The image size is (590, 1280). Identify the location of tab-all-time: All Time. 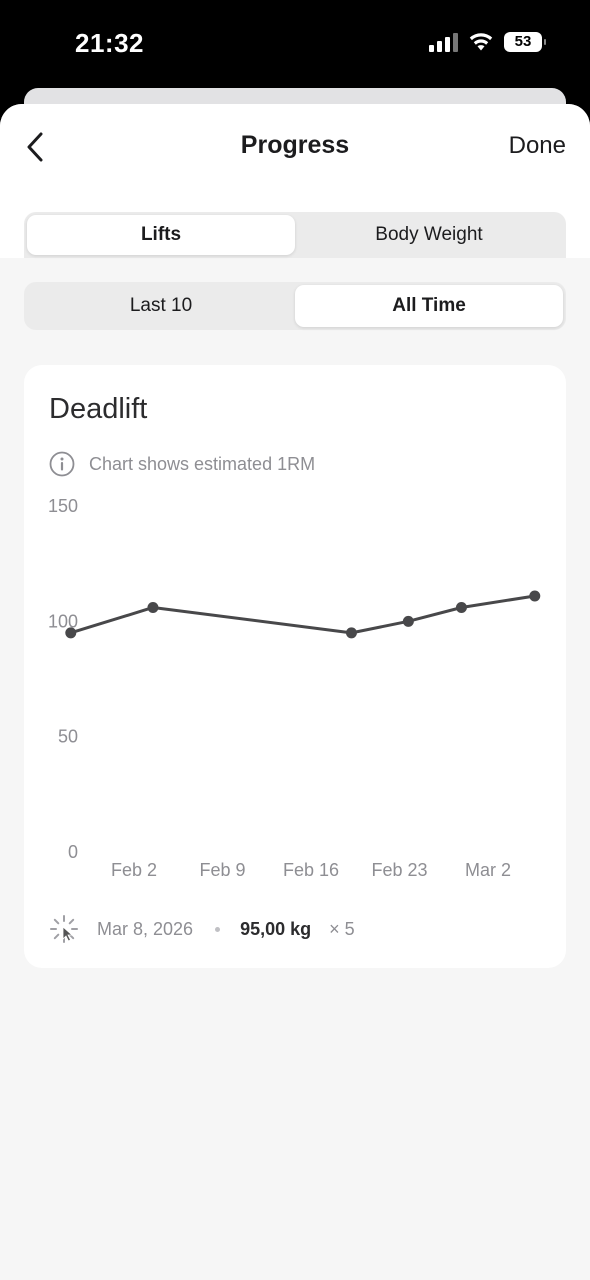
(429, 306).